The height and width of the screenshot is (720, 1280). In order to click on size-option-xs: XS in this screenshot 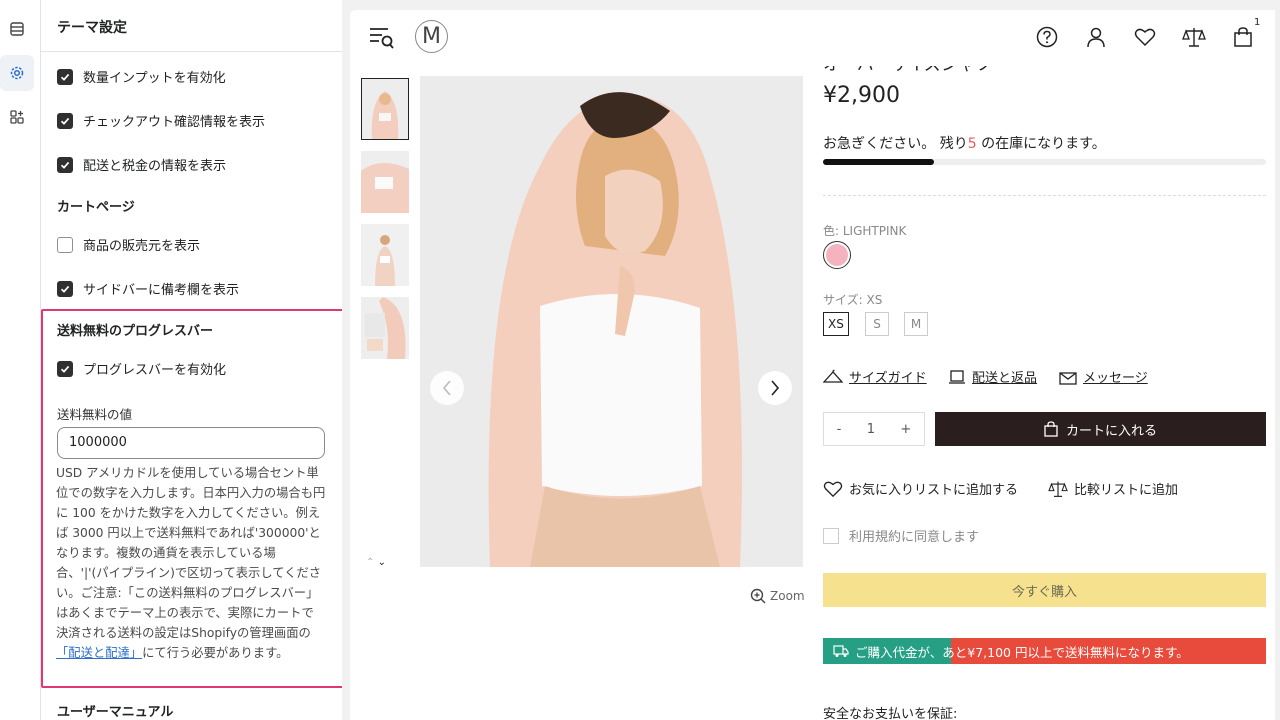, I will do `click(836, 324)`.